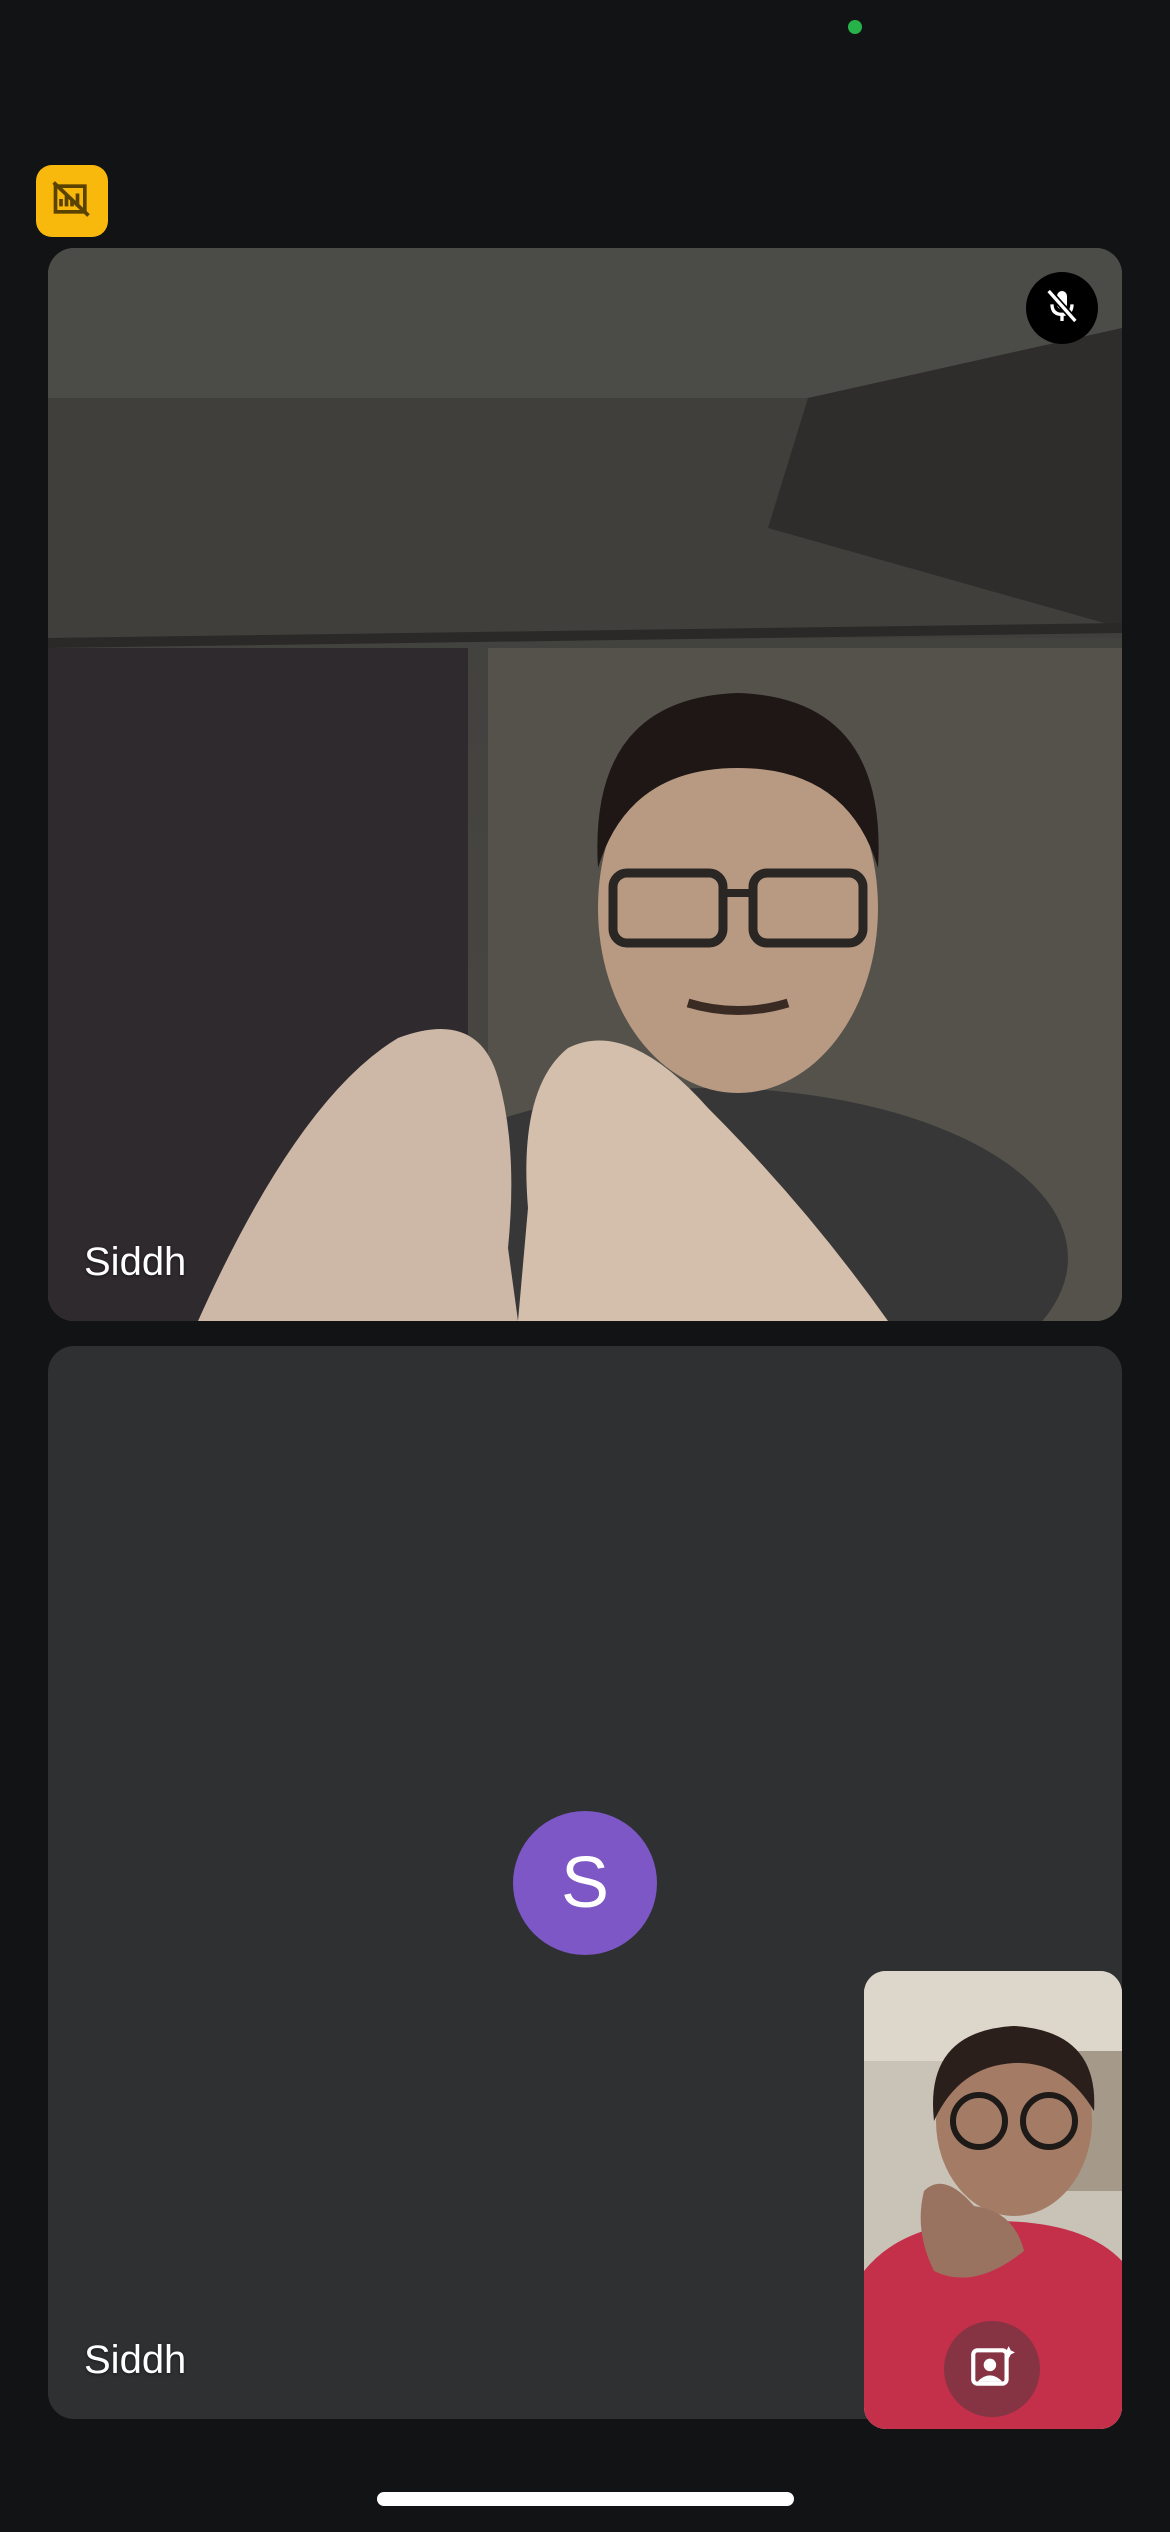  I want to click on participant-muted-indicator, so click(1062, 308).